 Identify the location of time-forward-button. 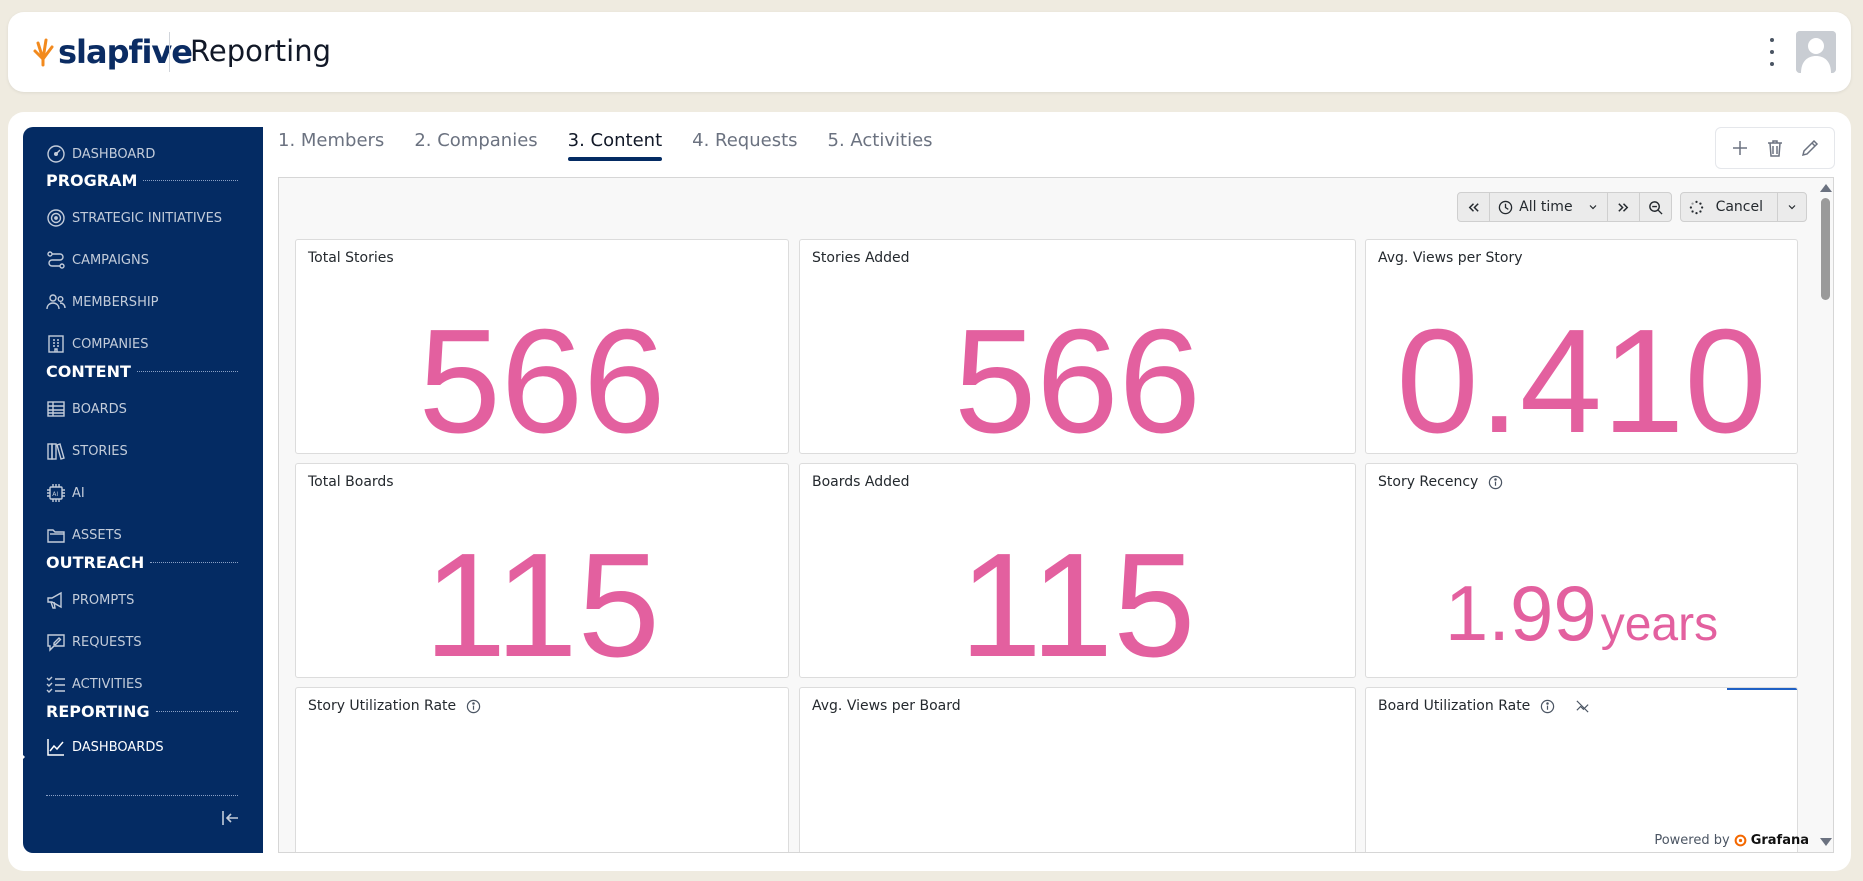
(1624, 207).